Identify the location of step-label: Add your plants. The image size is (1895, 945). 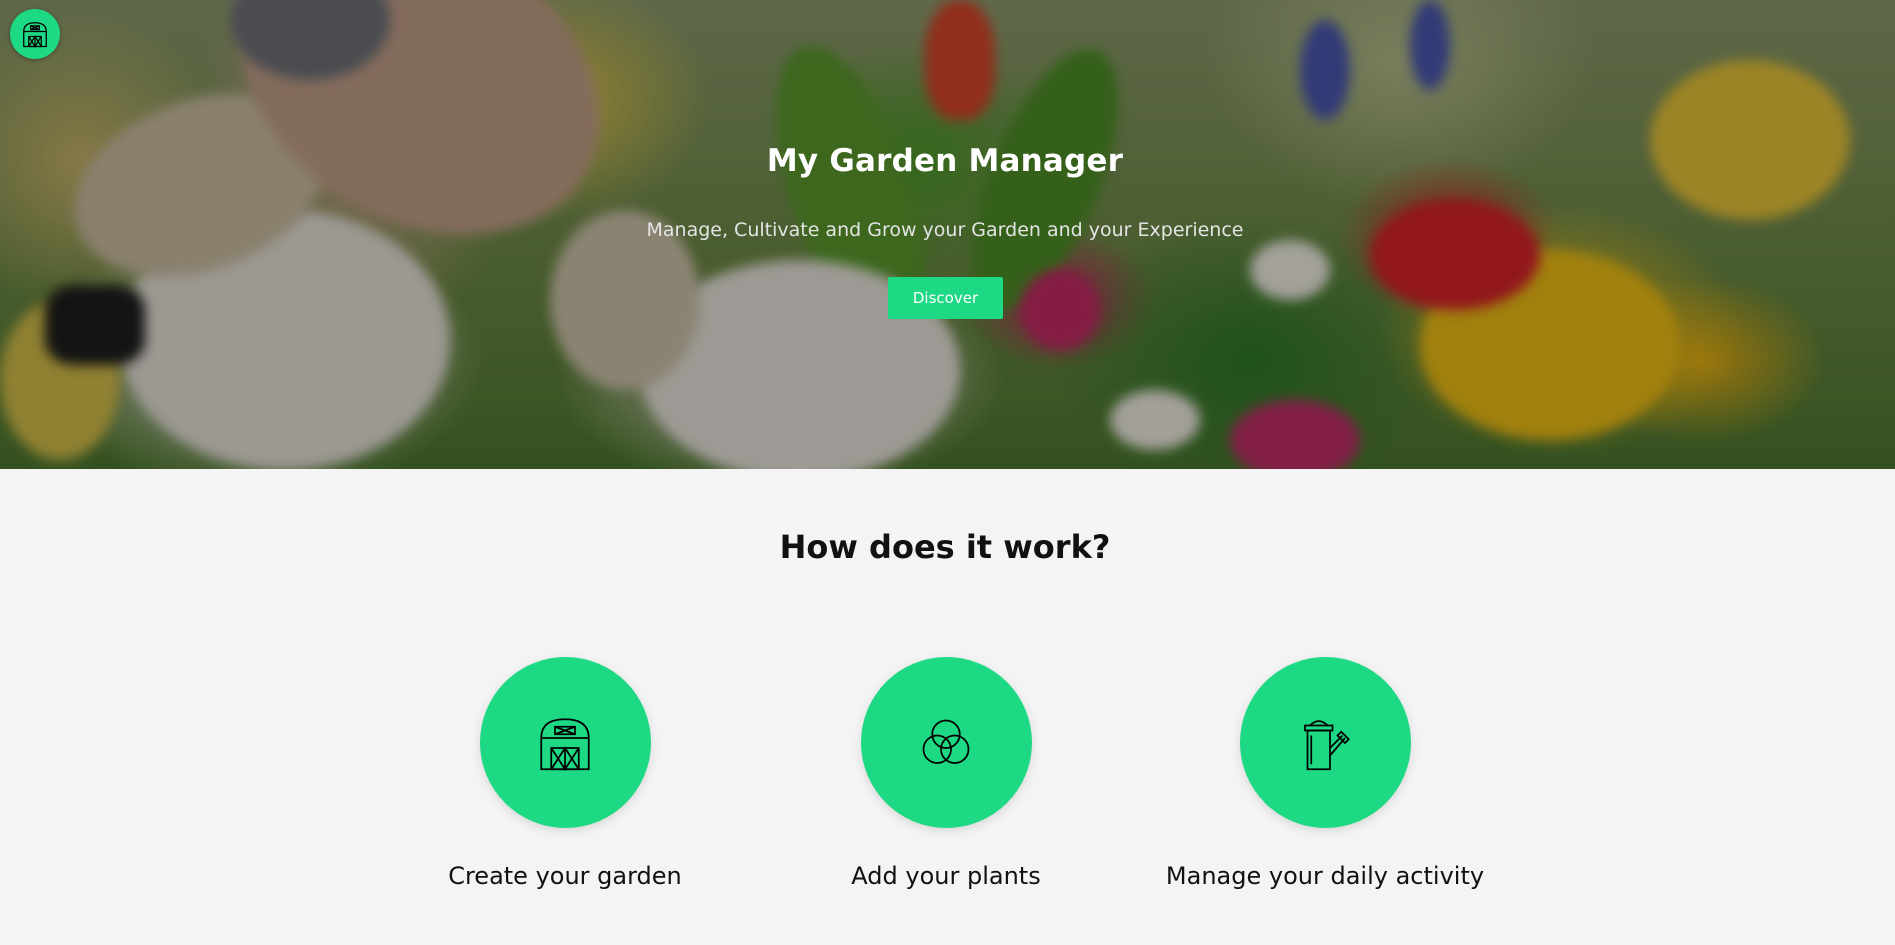
(946, 876).